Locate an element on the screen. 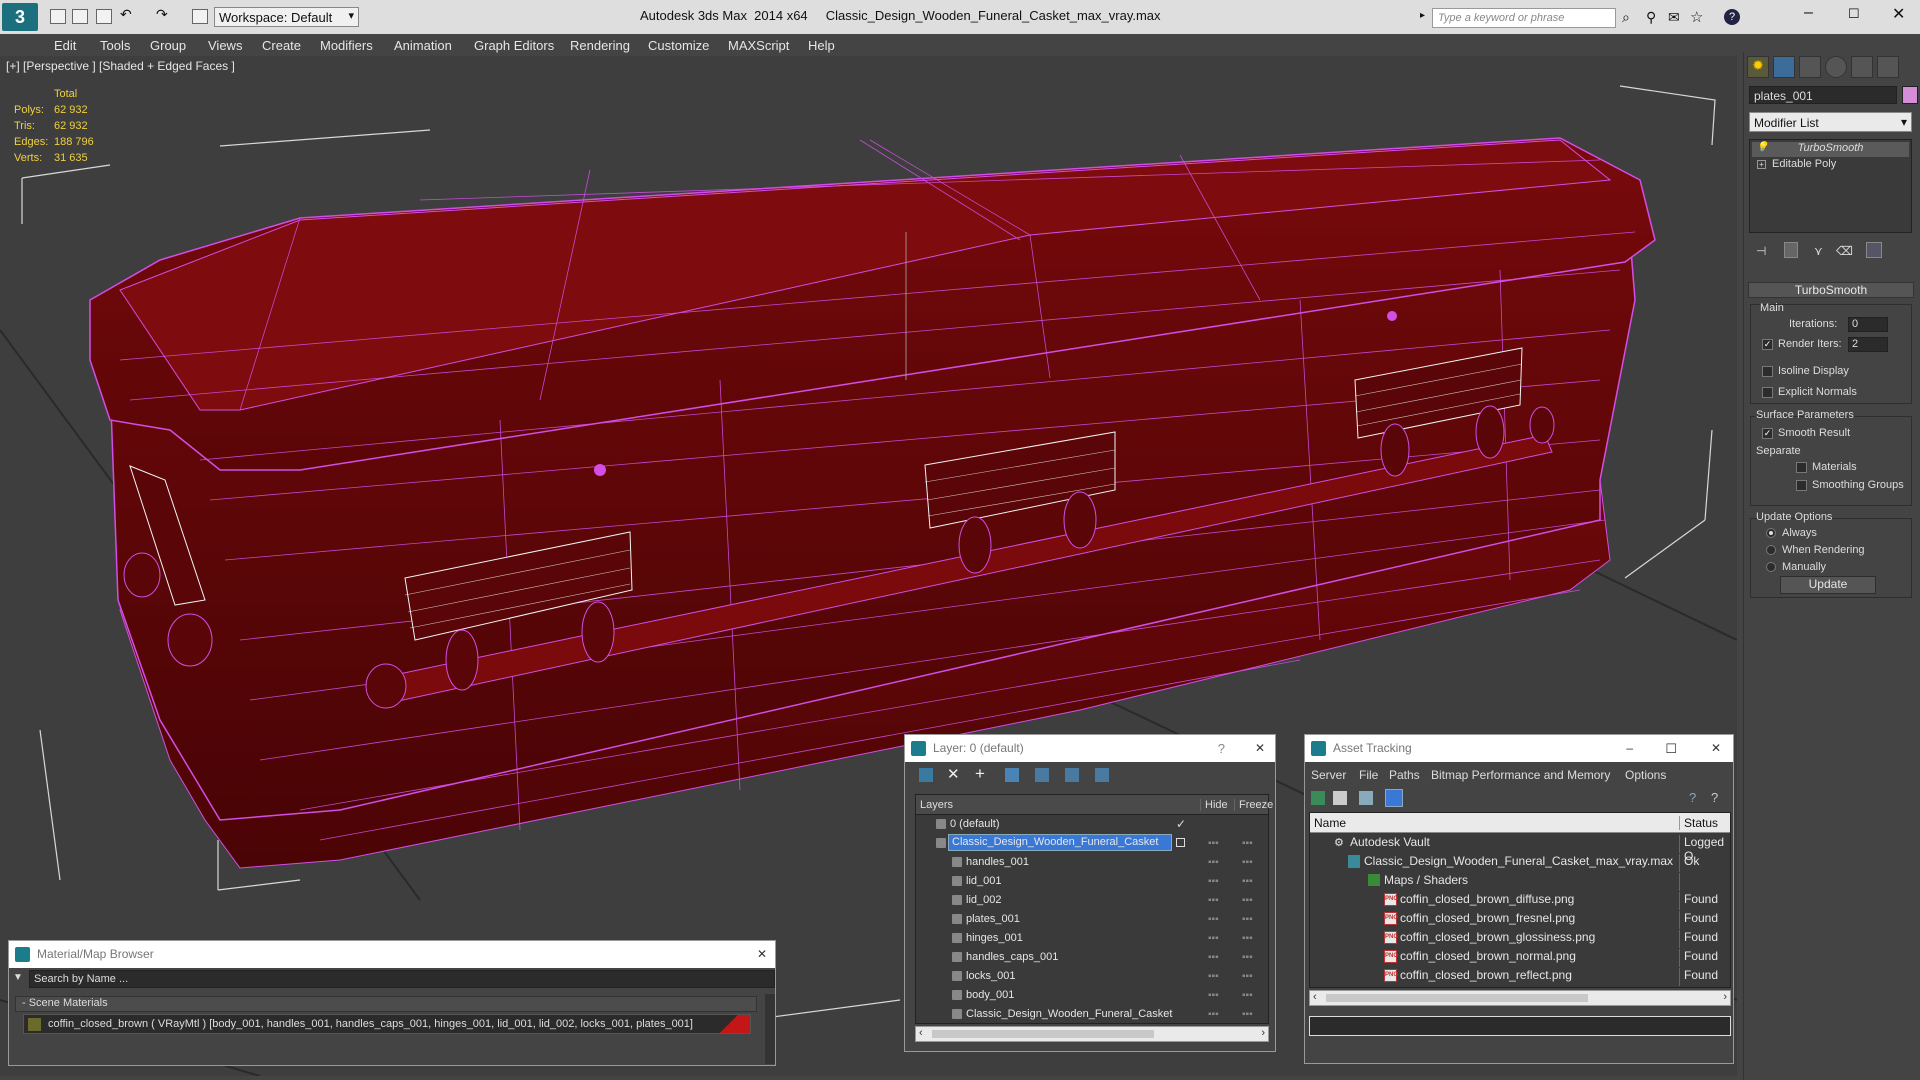 The height and width of the screenshot is (1080, 1920). undo-icon: ↶ is located at coordinates (128, 14).